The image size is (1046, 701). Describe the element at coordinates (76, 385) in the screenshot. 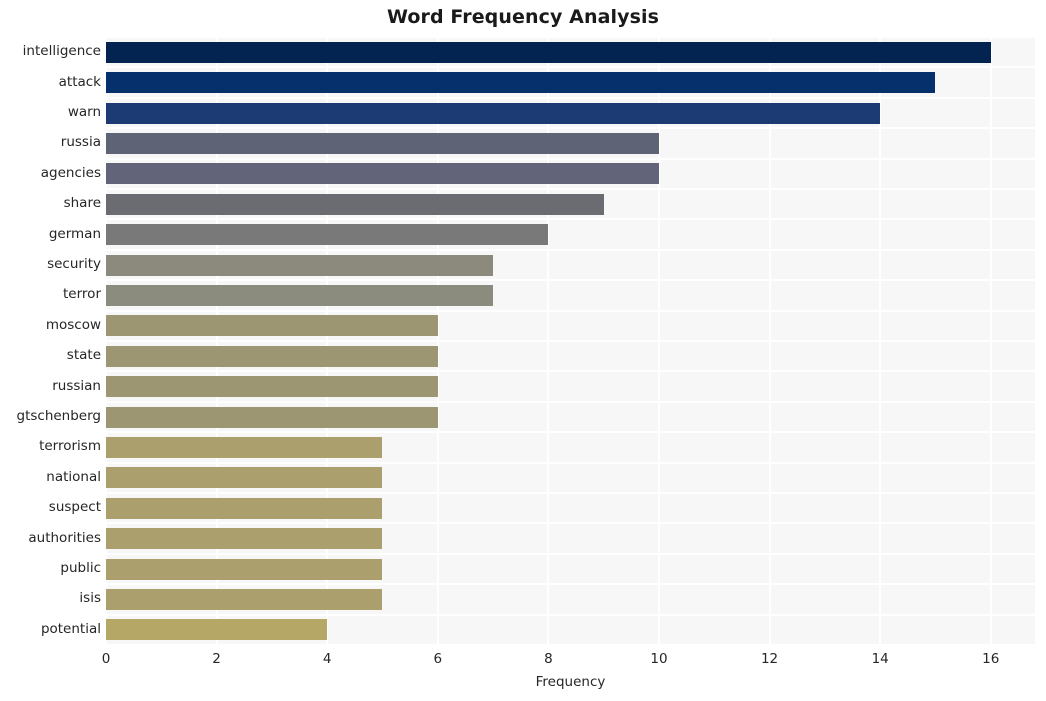

I see `y-tick-label: russian` at that location.